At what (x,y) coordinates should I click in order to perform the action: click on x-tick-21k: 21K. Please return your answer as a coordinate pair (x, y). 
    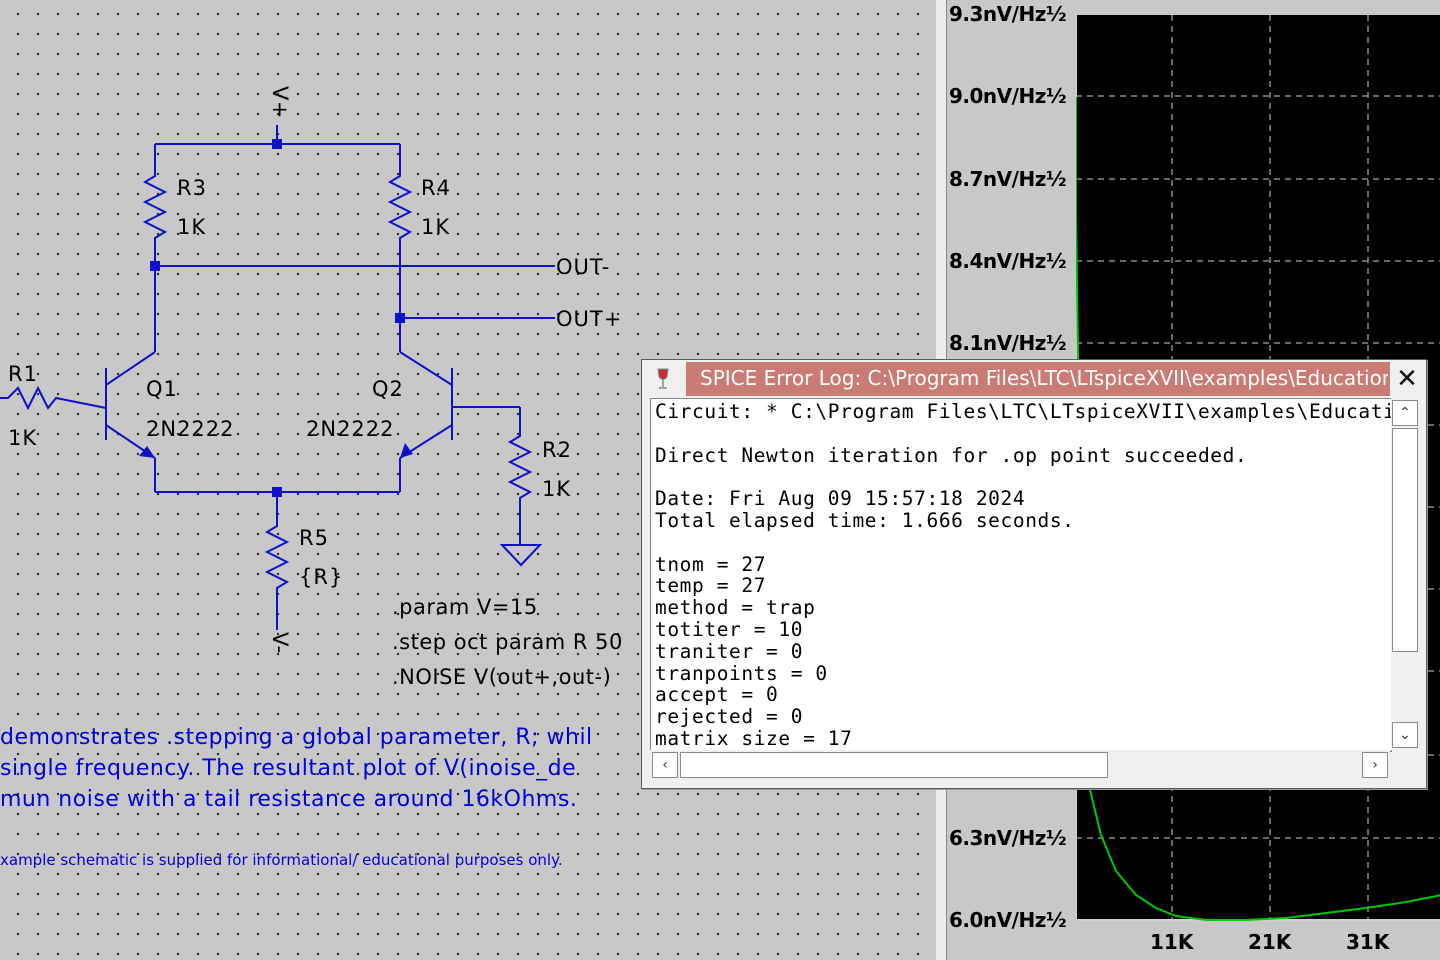
    Looking at the image, I should click on (1270, 942).